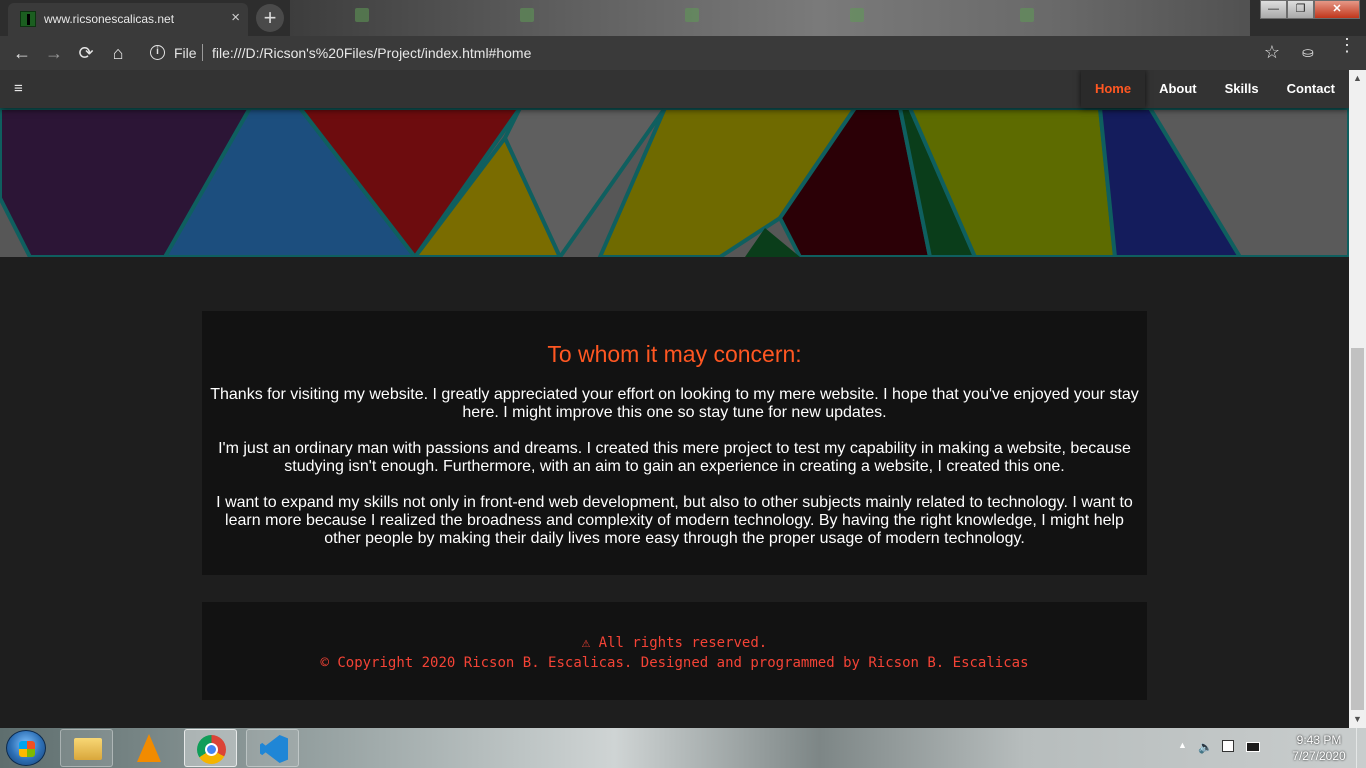 This screenshot has width=1366, height=768. I want to click on address-divider, so click(202, 52).